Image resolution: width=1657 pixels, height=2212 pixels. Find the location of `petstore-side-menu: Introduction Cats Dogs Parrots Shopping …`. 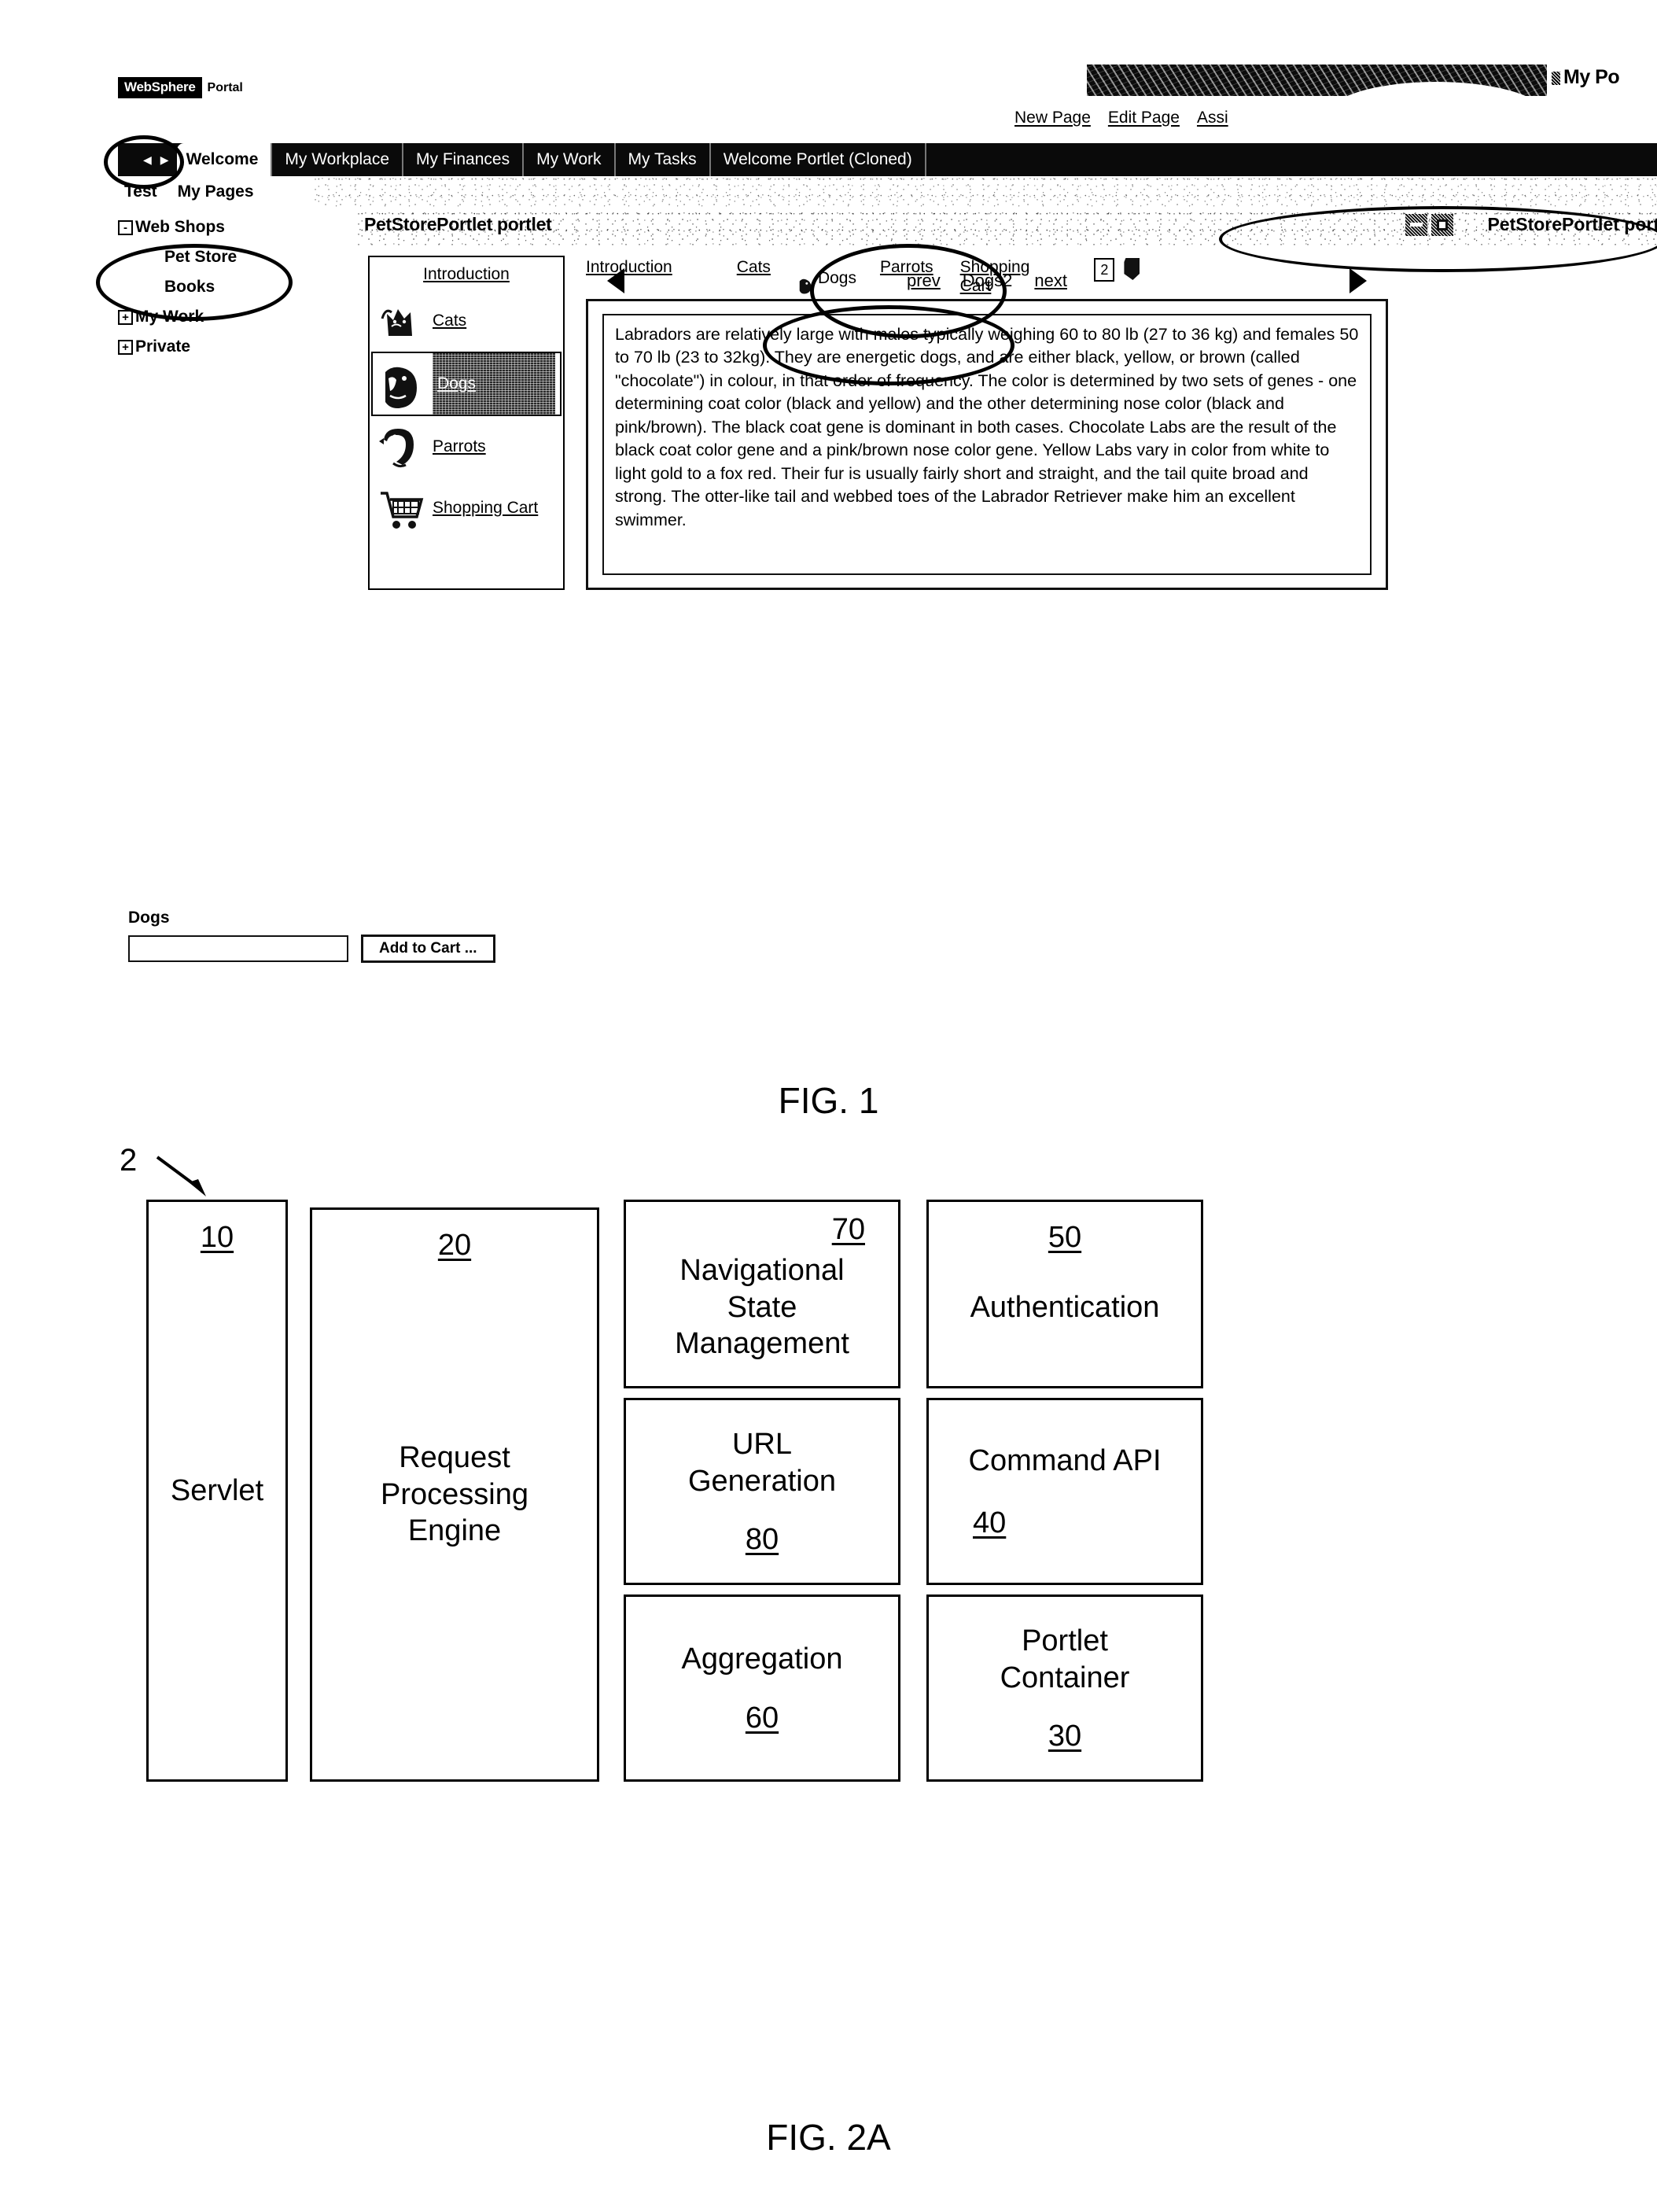

petstore-side-menu: Introduction Cats Dogs Parrots Shopping … is located at coordinates (467, 423).